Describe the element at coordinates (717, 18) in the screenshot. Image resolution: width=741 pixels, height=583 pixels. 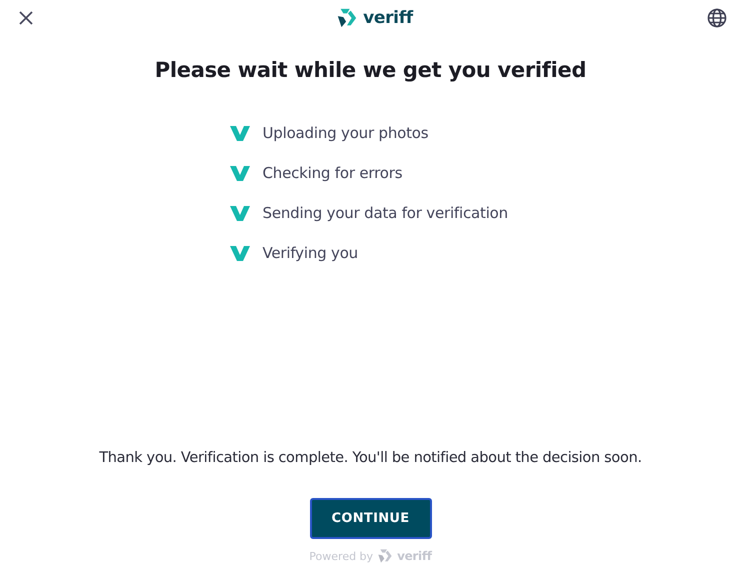
I see `language-button` at that location.